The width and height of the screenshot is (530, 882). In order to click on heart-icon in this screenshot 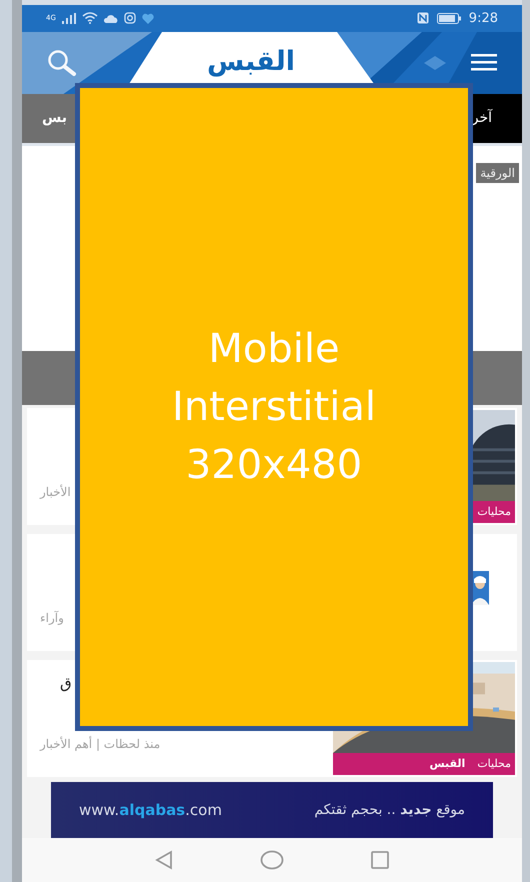, I will do `click(148, 18)`.